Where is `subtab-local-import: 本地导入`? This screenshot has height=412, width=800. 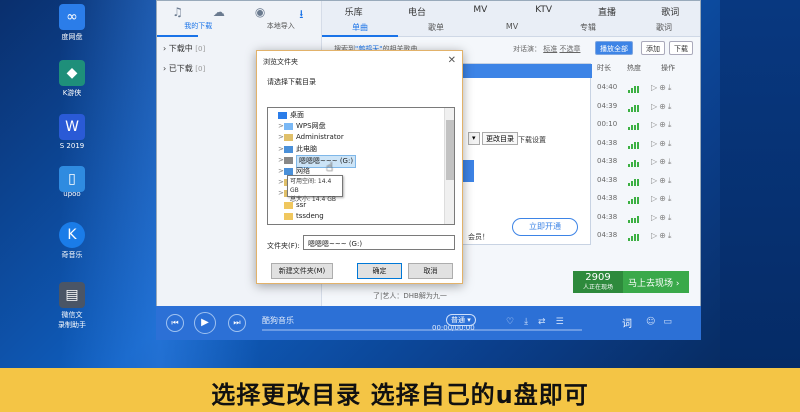 subtab-local-import: 本地导入 is located at coordinates (281, 26).